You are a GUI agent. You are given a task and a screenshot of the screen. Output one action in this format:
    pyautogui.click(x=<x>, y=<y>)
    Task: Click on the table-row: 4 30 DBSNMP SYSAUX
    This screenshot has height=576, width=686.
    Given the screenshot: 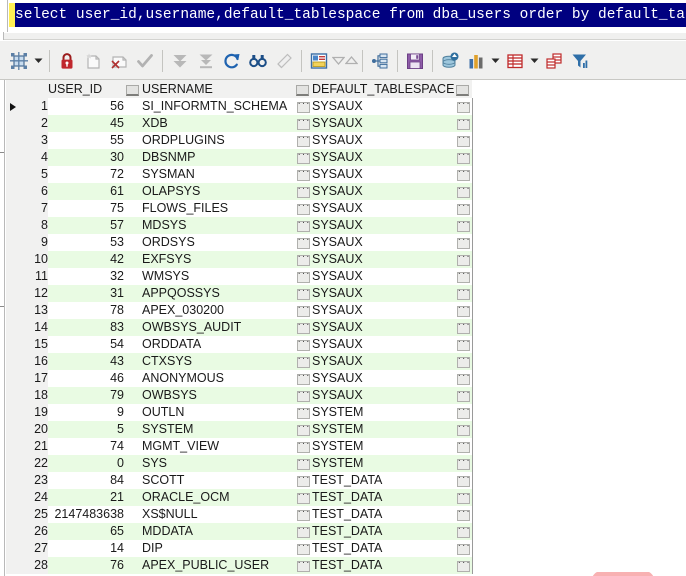 What is the action you would take?
    pyautogui.click(x=239, y=157)
    